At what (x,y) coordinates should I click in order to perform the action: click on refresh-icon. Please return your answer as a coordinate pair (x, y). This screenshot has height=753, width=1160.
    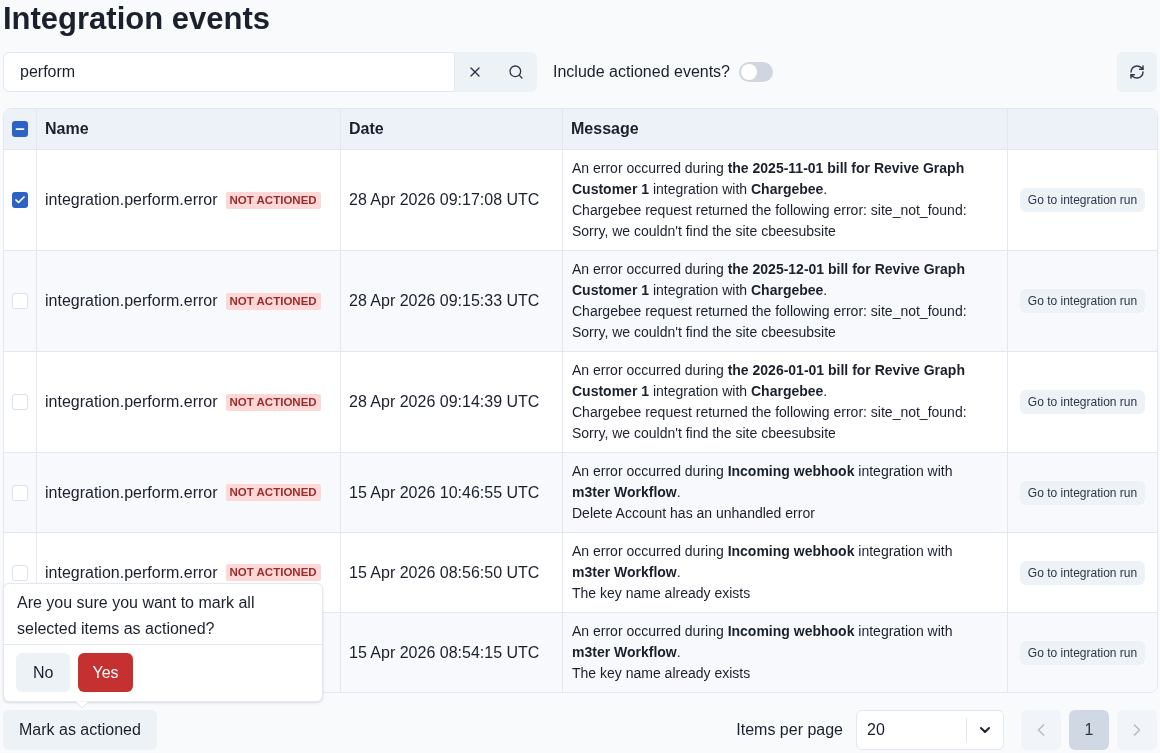
    Looking at the image, I should click on (1137, 72).